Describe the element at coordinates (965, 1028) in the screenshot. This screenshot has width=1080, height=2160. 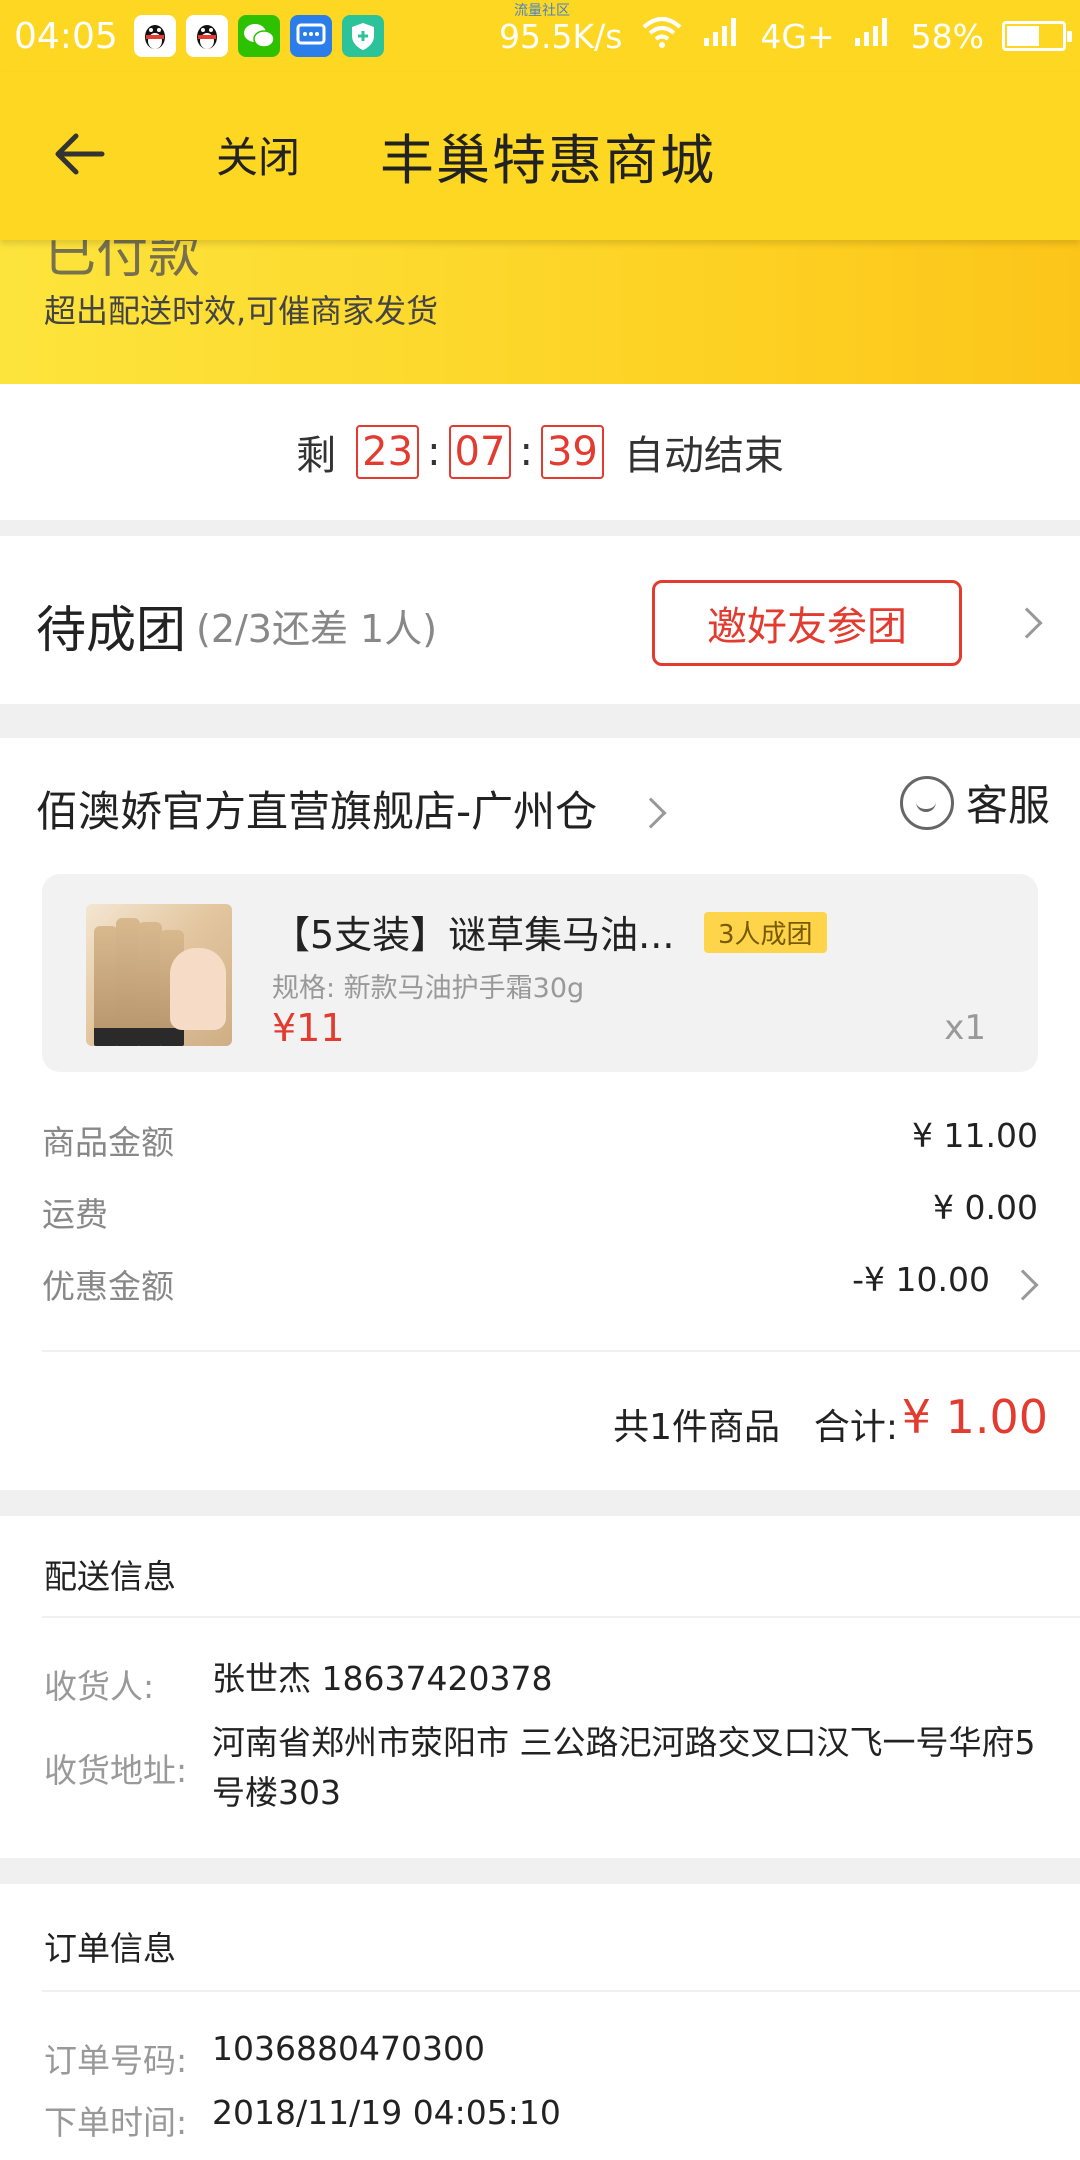
I see `product-quantity: x1` at that location.